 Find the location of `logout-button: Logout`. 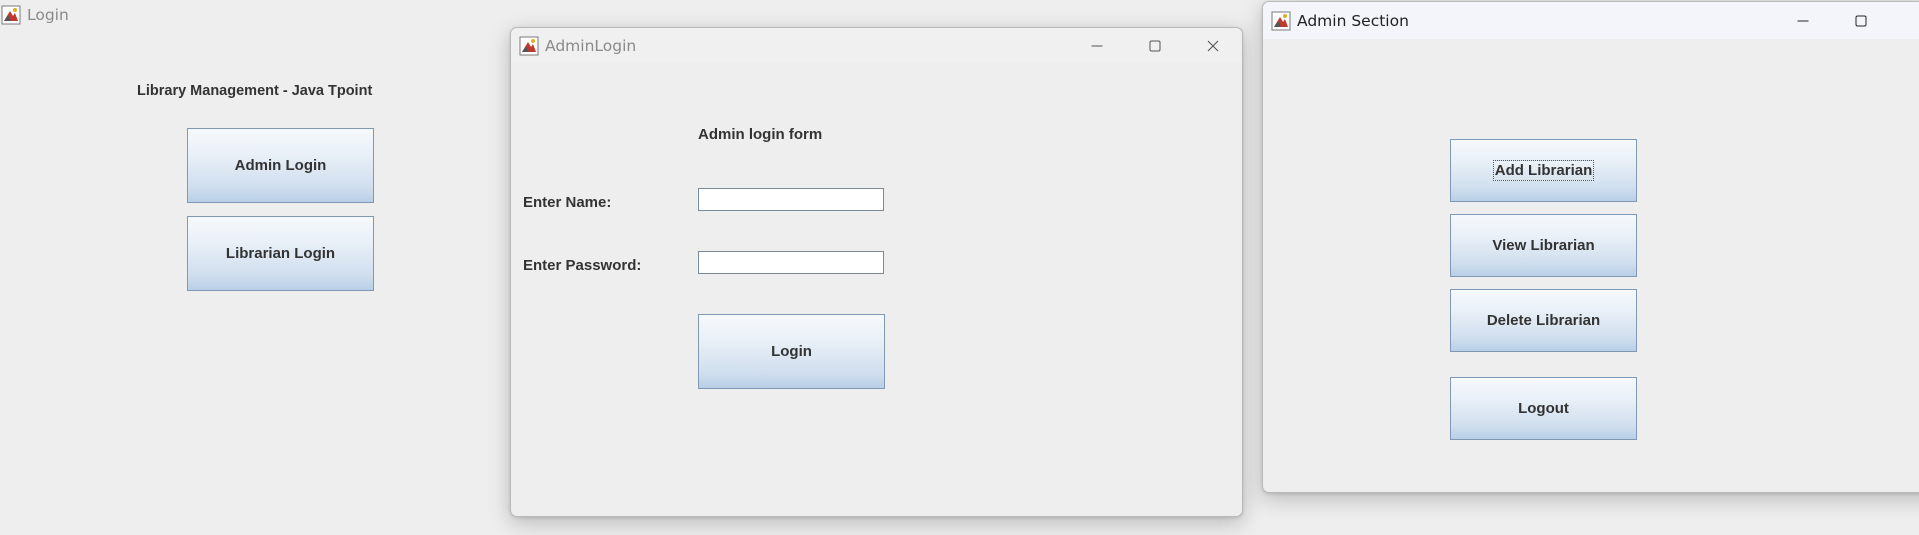

logout-button: Logout is located at coordinates (1543, 408).